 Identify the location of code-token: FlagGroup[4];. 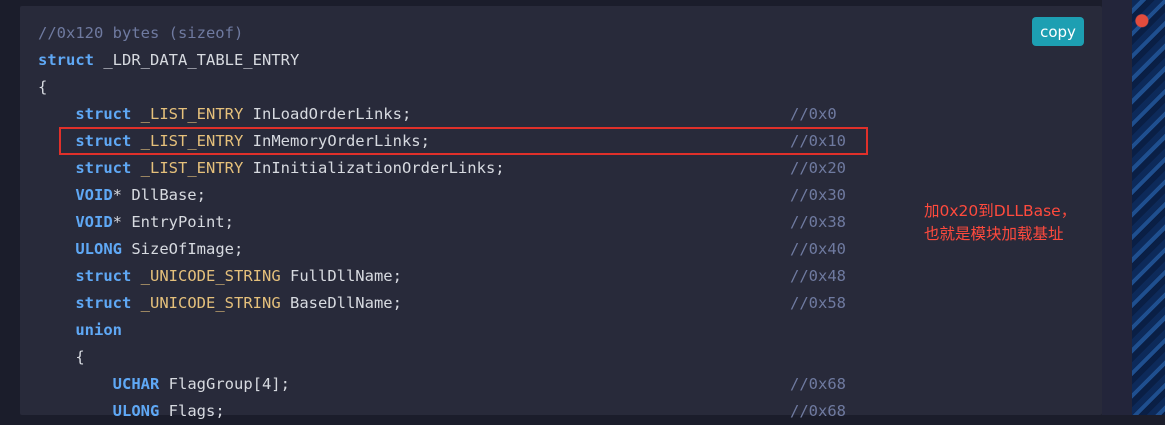
(224, 384).